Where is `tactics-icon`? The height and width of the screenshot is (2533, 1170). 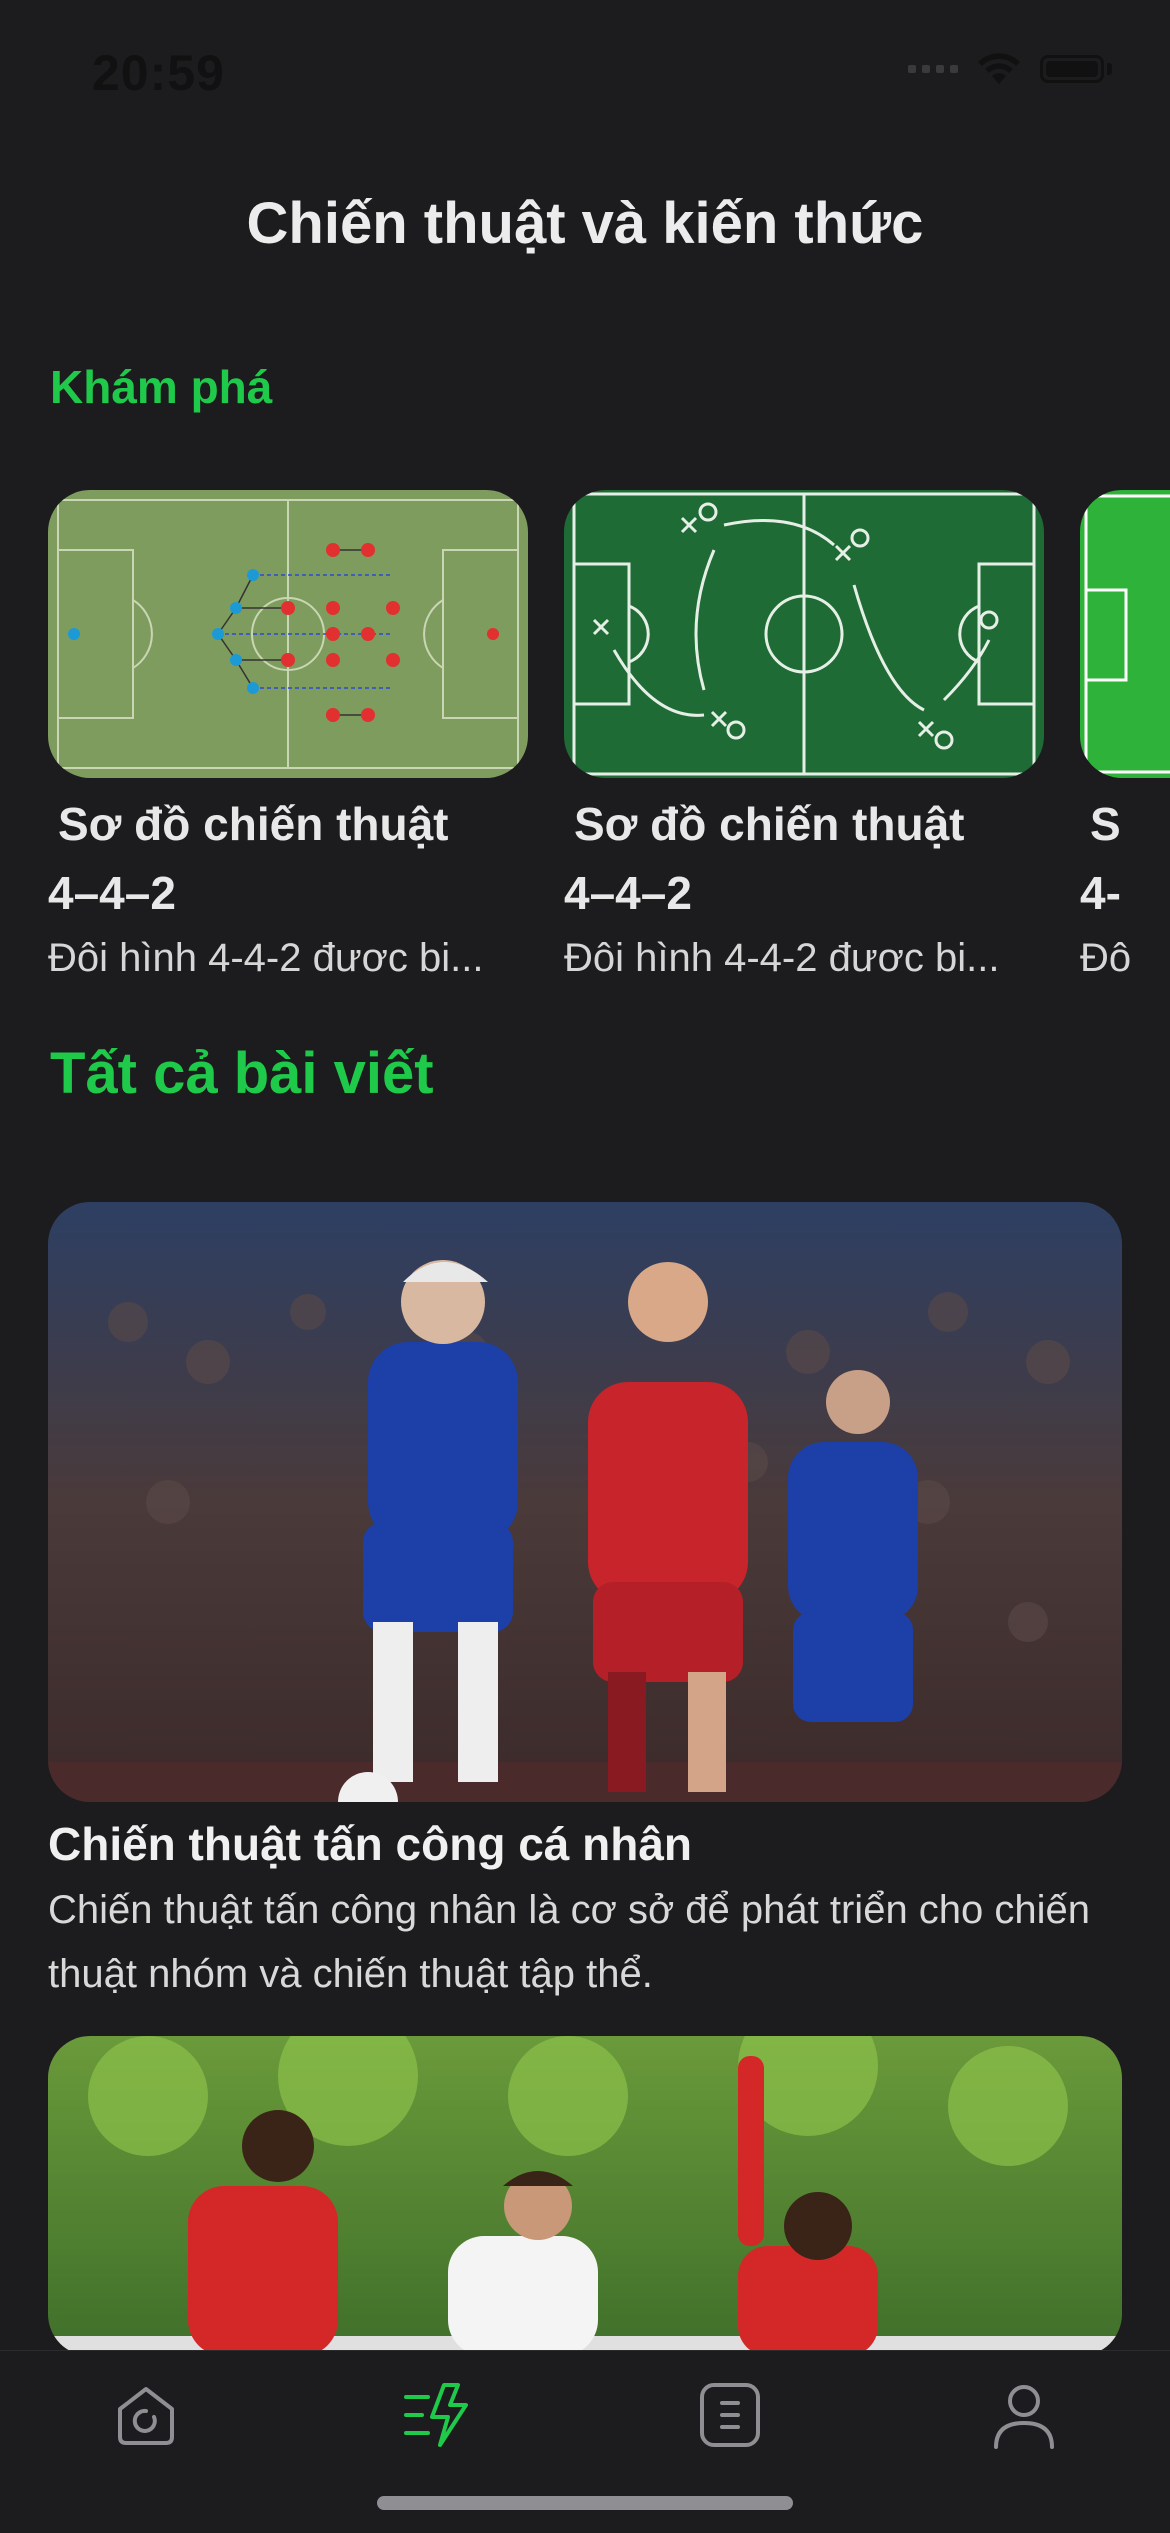 tactics-icon is located at coordinates (436, 2415).